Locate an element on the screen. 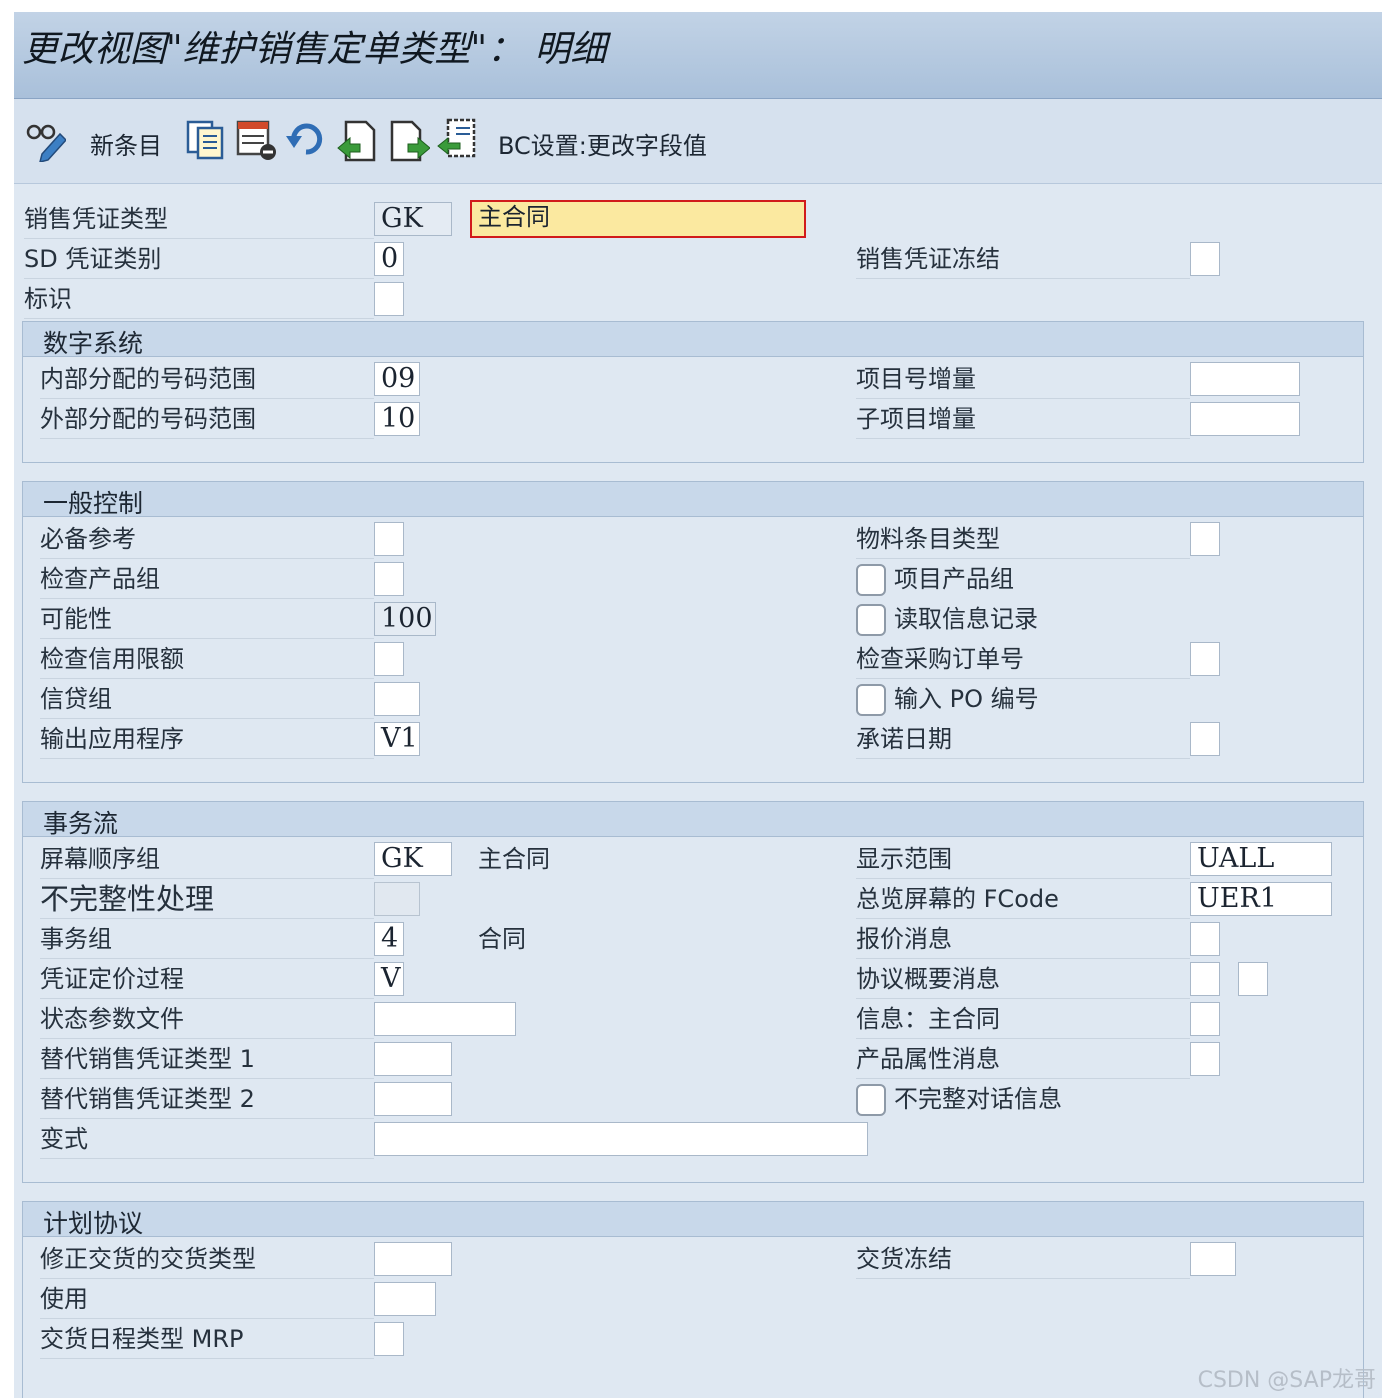  incomplete-dialog-checkbox is located at coordinates (871, 1100).